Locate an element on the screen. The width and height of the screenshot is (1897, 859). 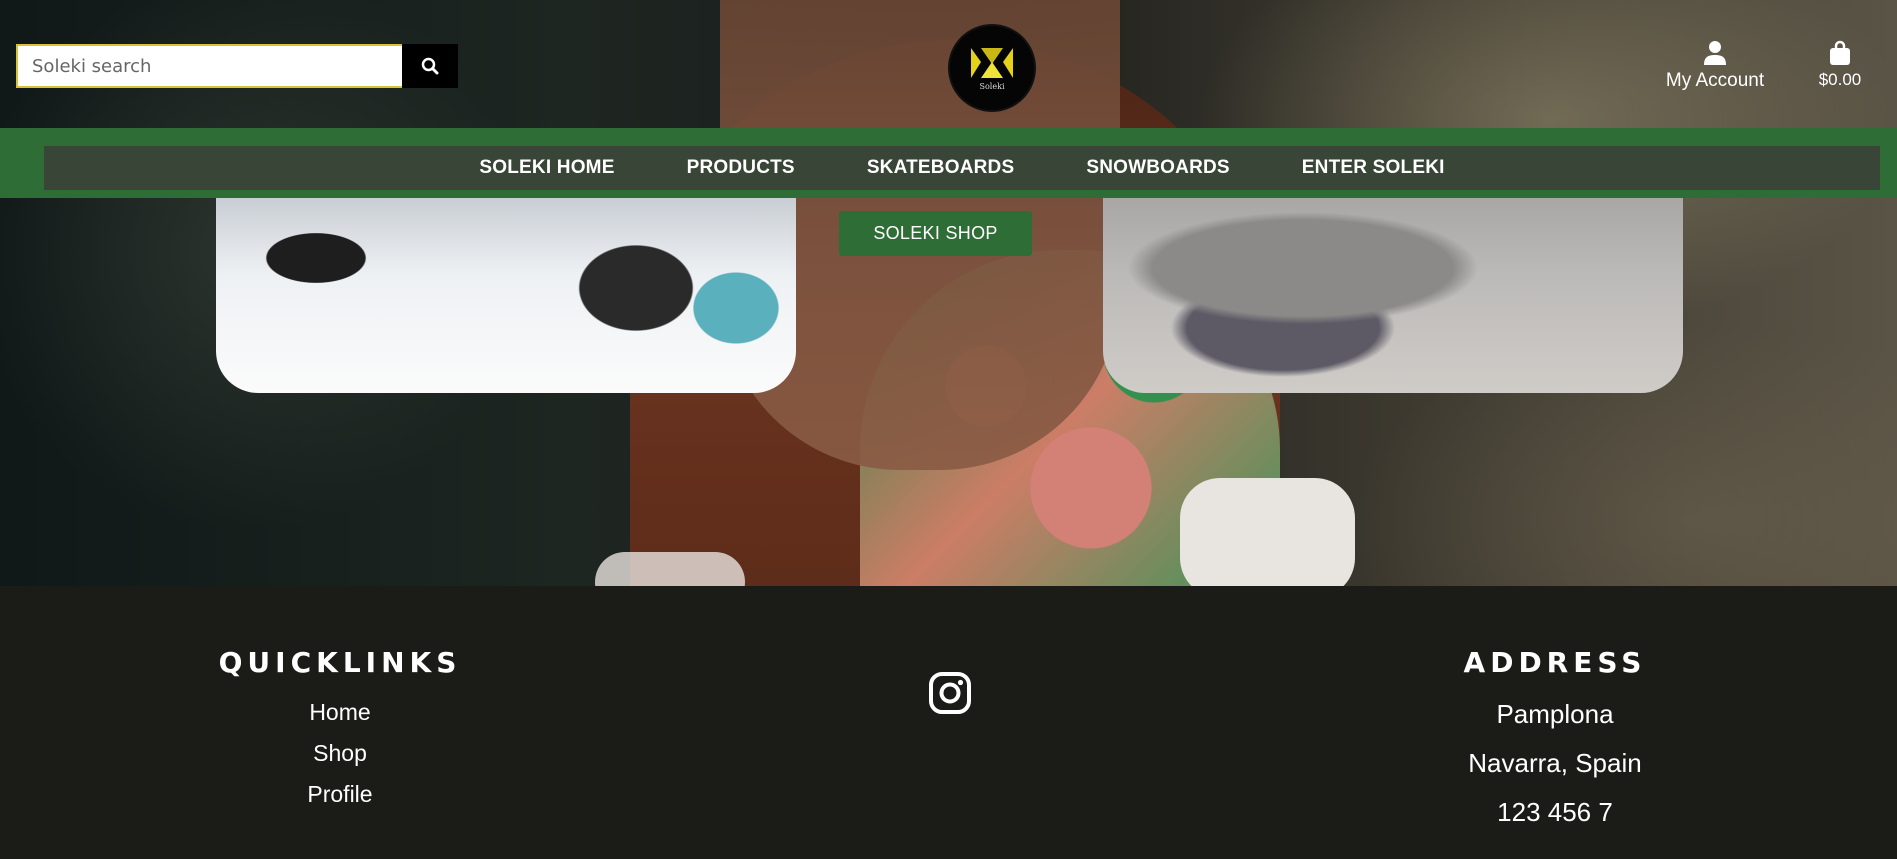
nav-link-enter-soleki: ENTER SOLEKI is located at coordinates (1373, 168).